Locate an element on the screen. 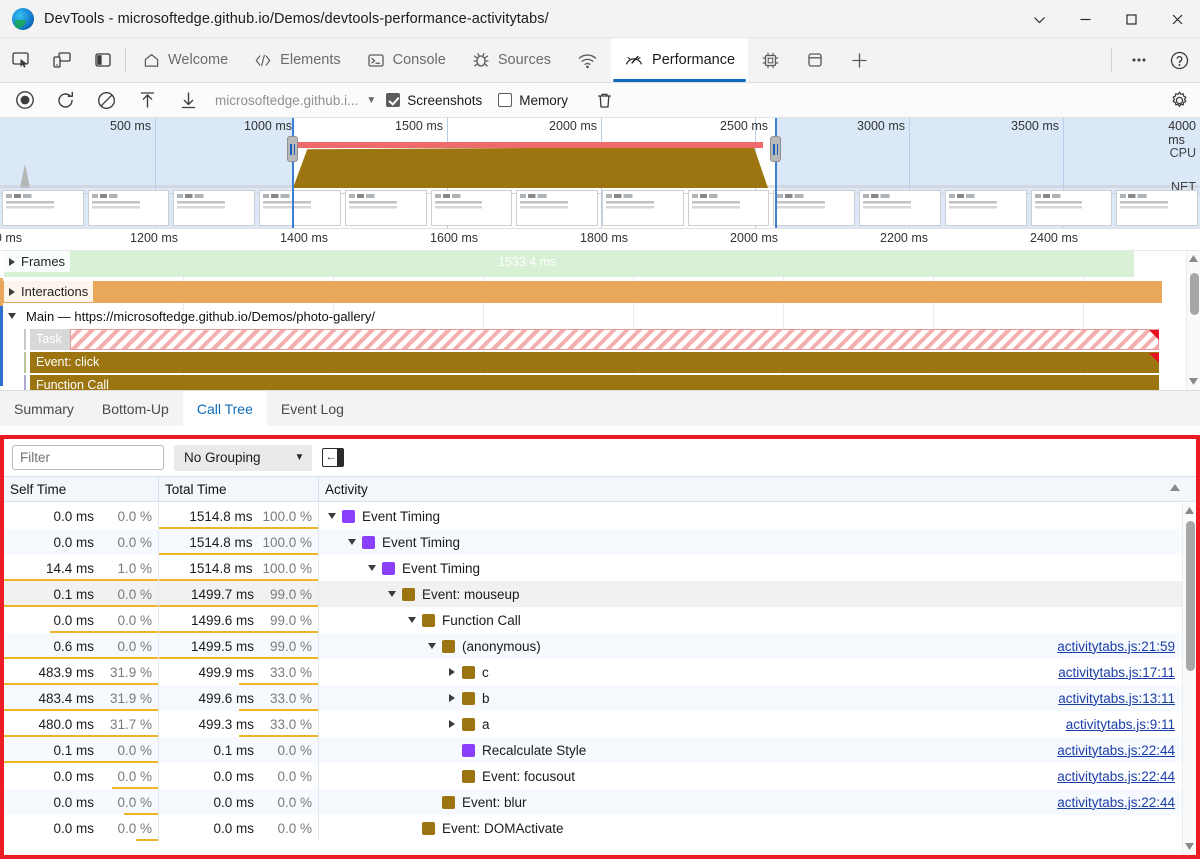  call-tree-scrollbar is located at coordinates (1189, 679).